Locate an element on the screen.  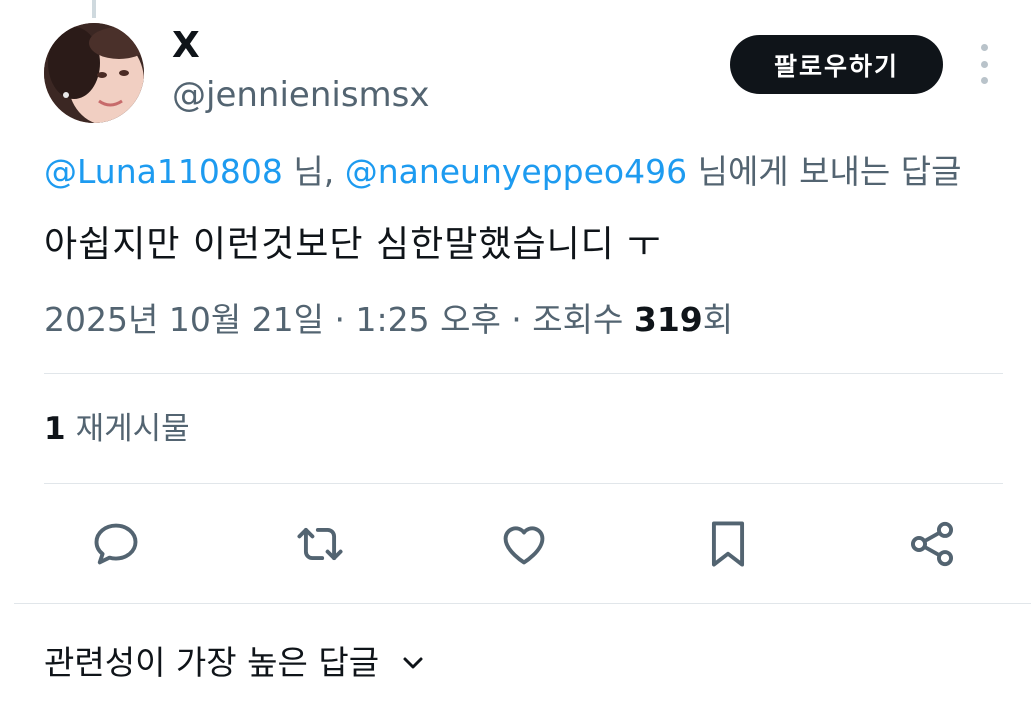
tweet-text: 아쉽지만 이런것보단 심한말했습니디 ㅜ is located at coordinates (353, 244).